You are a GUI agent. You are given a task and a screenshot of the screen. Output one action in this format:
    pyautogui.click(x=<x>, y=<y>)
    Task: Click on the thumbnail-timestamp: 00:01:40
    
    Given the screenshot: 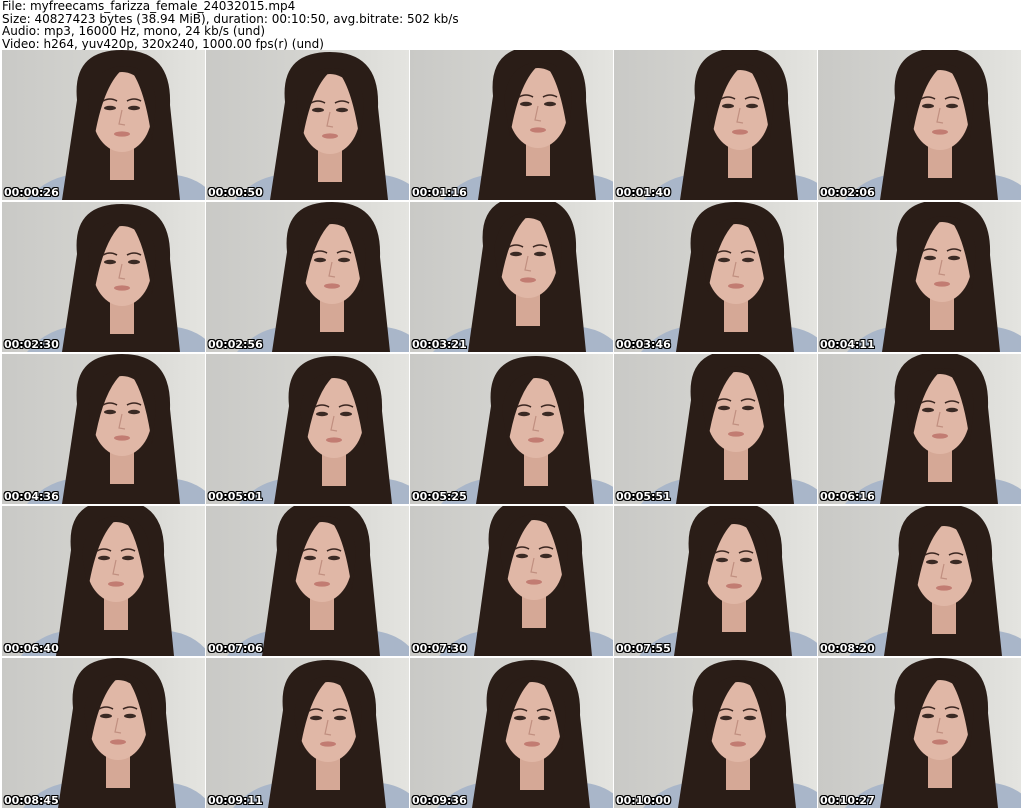 What is the action you would take?
    pyautogui.click(x=643, y=192)
    